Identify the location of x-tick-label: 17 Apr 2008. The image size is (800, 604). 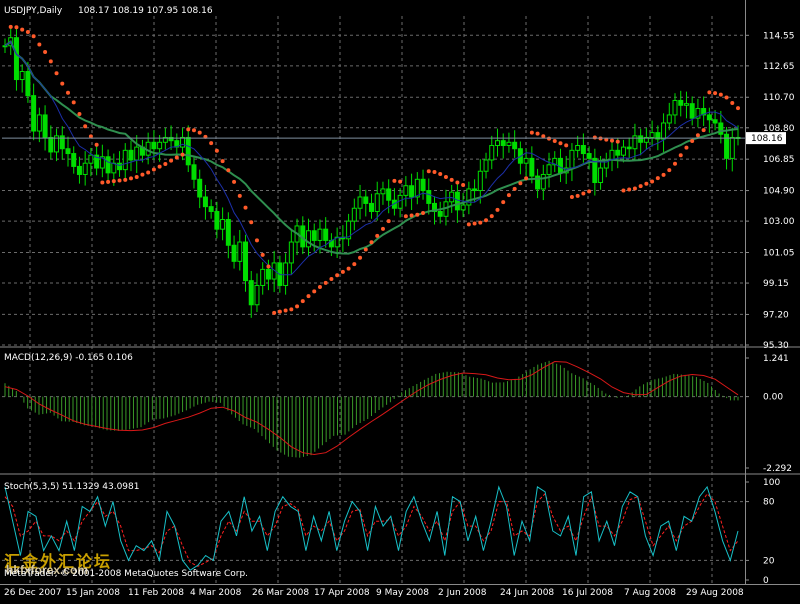
(342, 593).